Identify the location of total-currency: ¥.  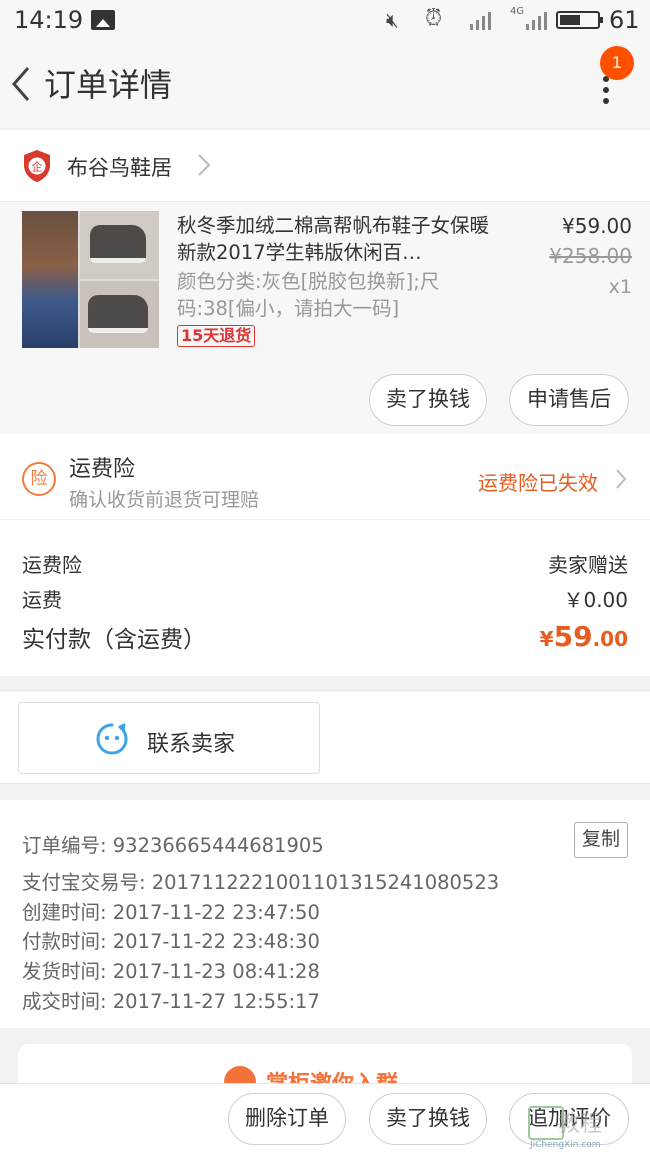
(546, 639).